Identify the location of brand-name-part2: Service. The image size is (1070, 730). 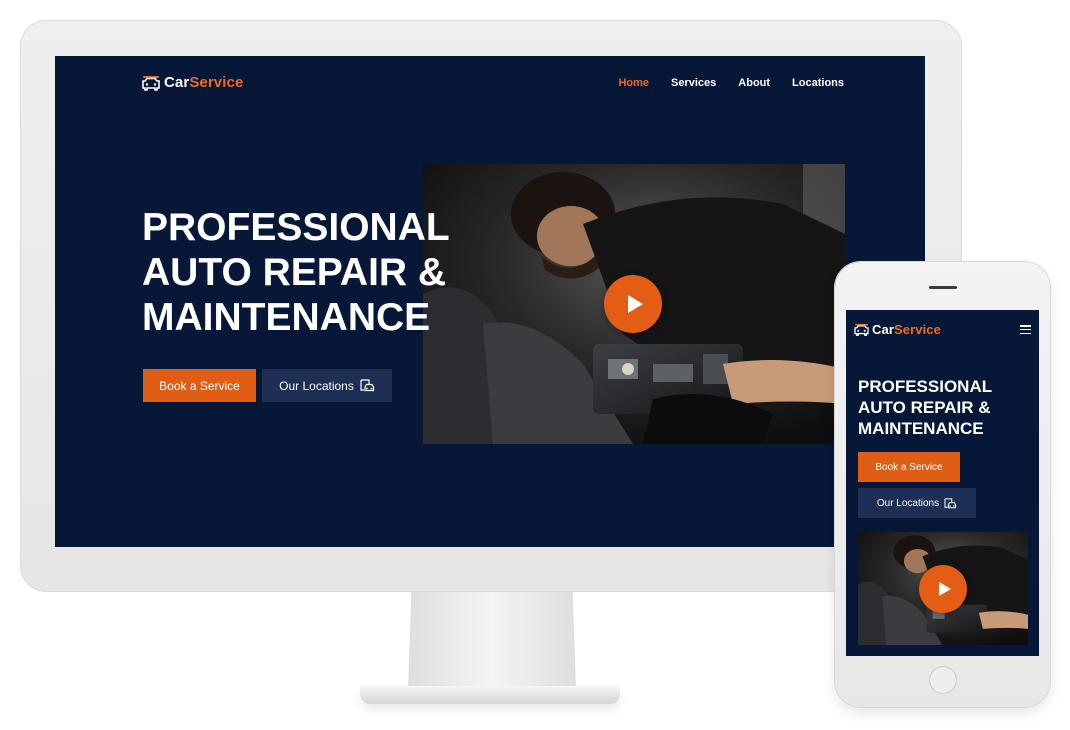
(216, 82).